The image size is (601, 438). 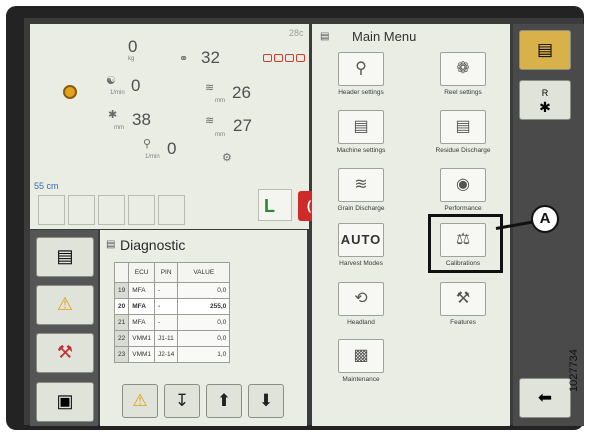 I want to click on awd-icon: ⚙, so click(x=227, y=158).